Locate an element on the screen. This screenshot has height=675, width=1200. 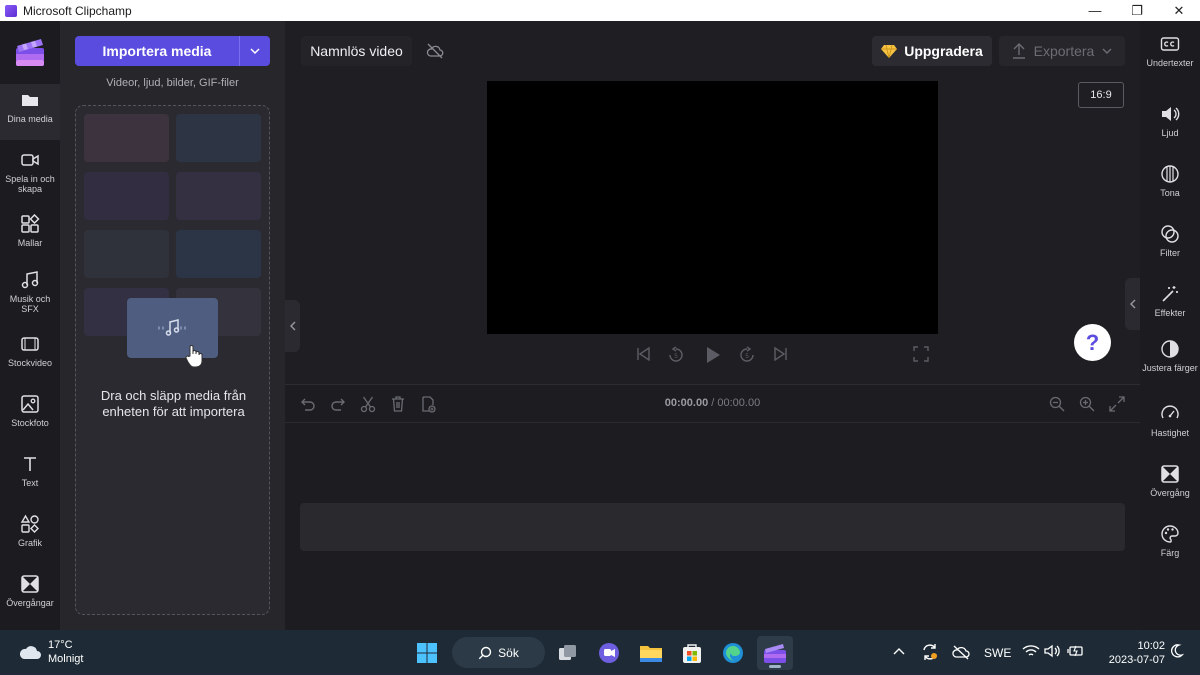
transition-icon is located at coordinates (1170, 474).